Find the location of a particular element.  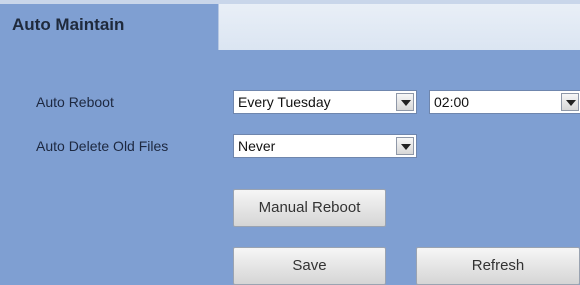

auto-reboot-time-select: 02:00 is located at coordinates (504, 102).